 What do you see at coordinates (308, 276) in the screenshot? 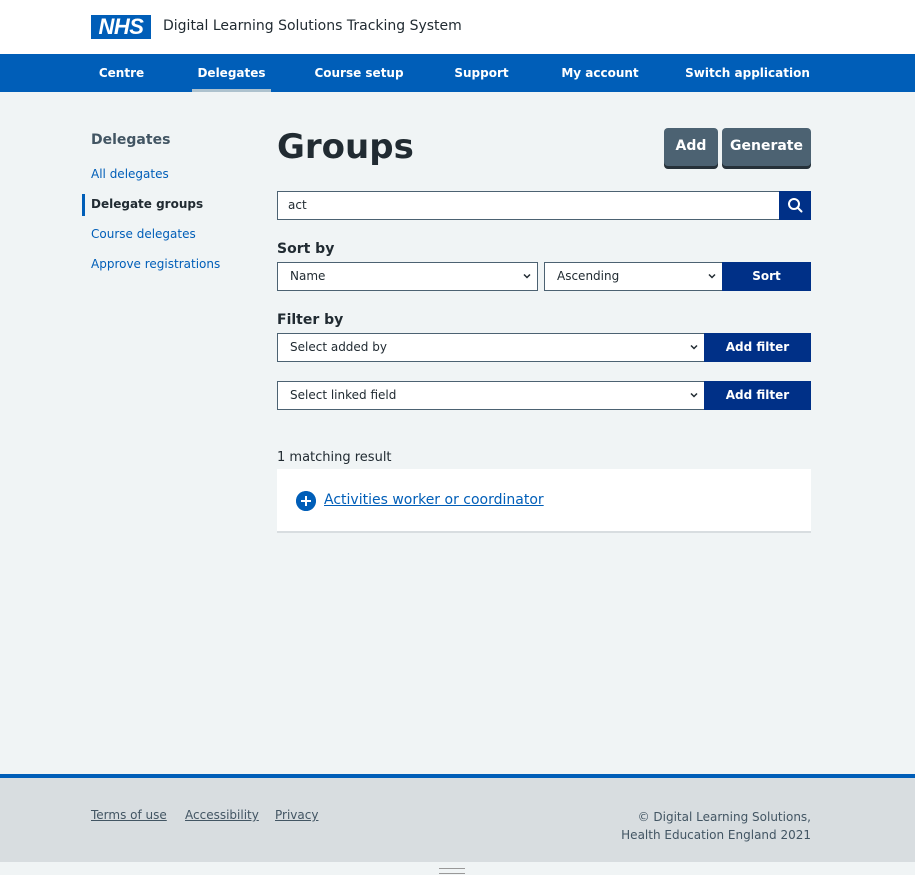
I see `sort-field-value: Name` at bounding box center [308, 276].